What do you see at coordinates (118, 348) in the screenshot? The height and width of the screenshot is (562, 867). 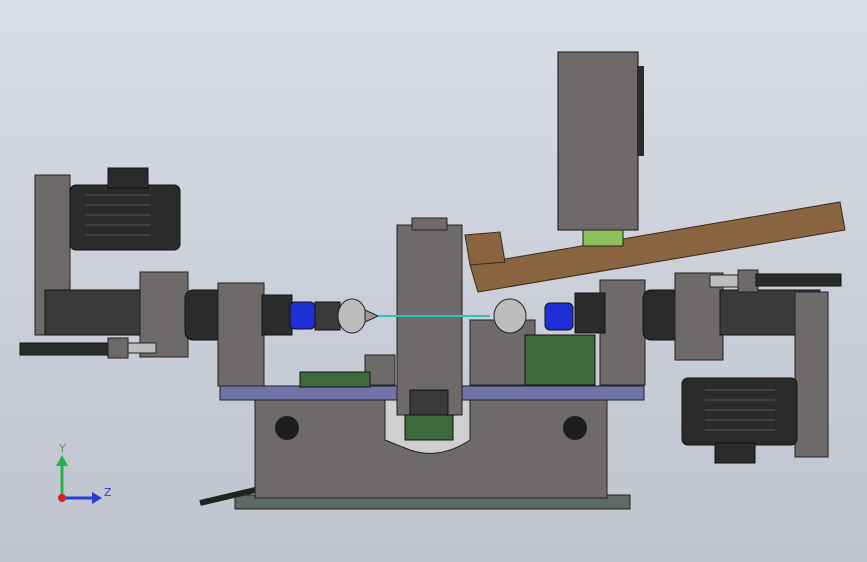 I see `left-cylinder-clamp` at bounding box center [118, 348].